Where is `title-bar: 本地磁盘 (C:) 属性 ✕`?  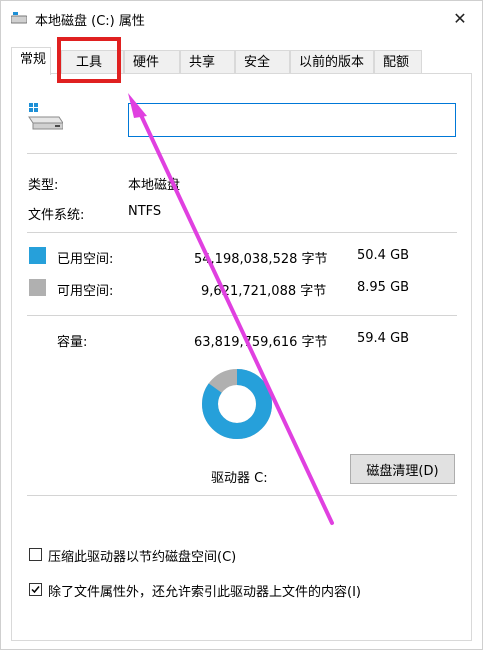
title-bar: 本地磁盘 (C:) 属性 ✕ is located at coordinates (241, 18).